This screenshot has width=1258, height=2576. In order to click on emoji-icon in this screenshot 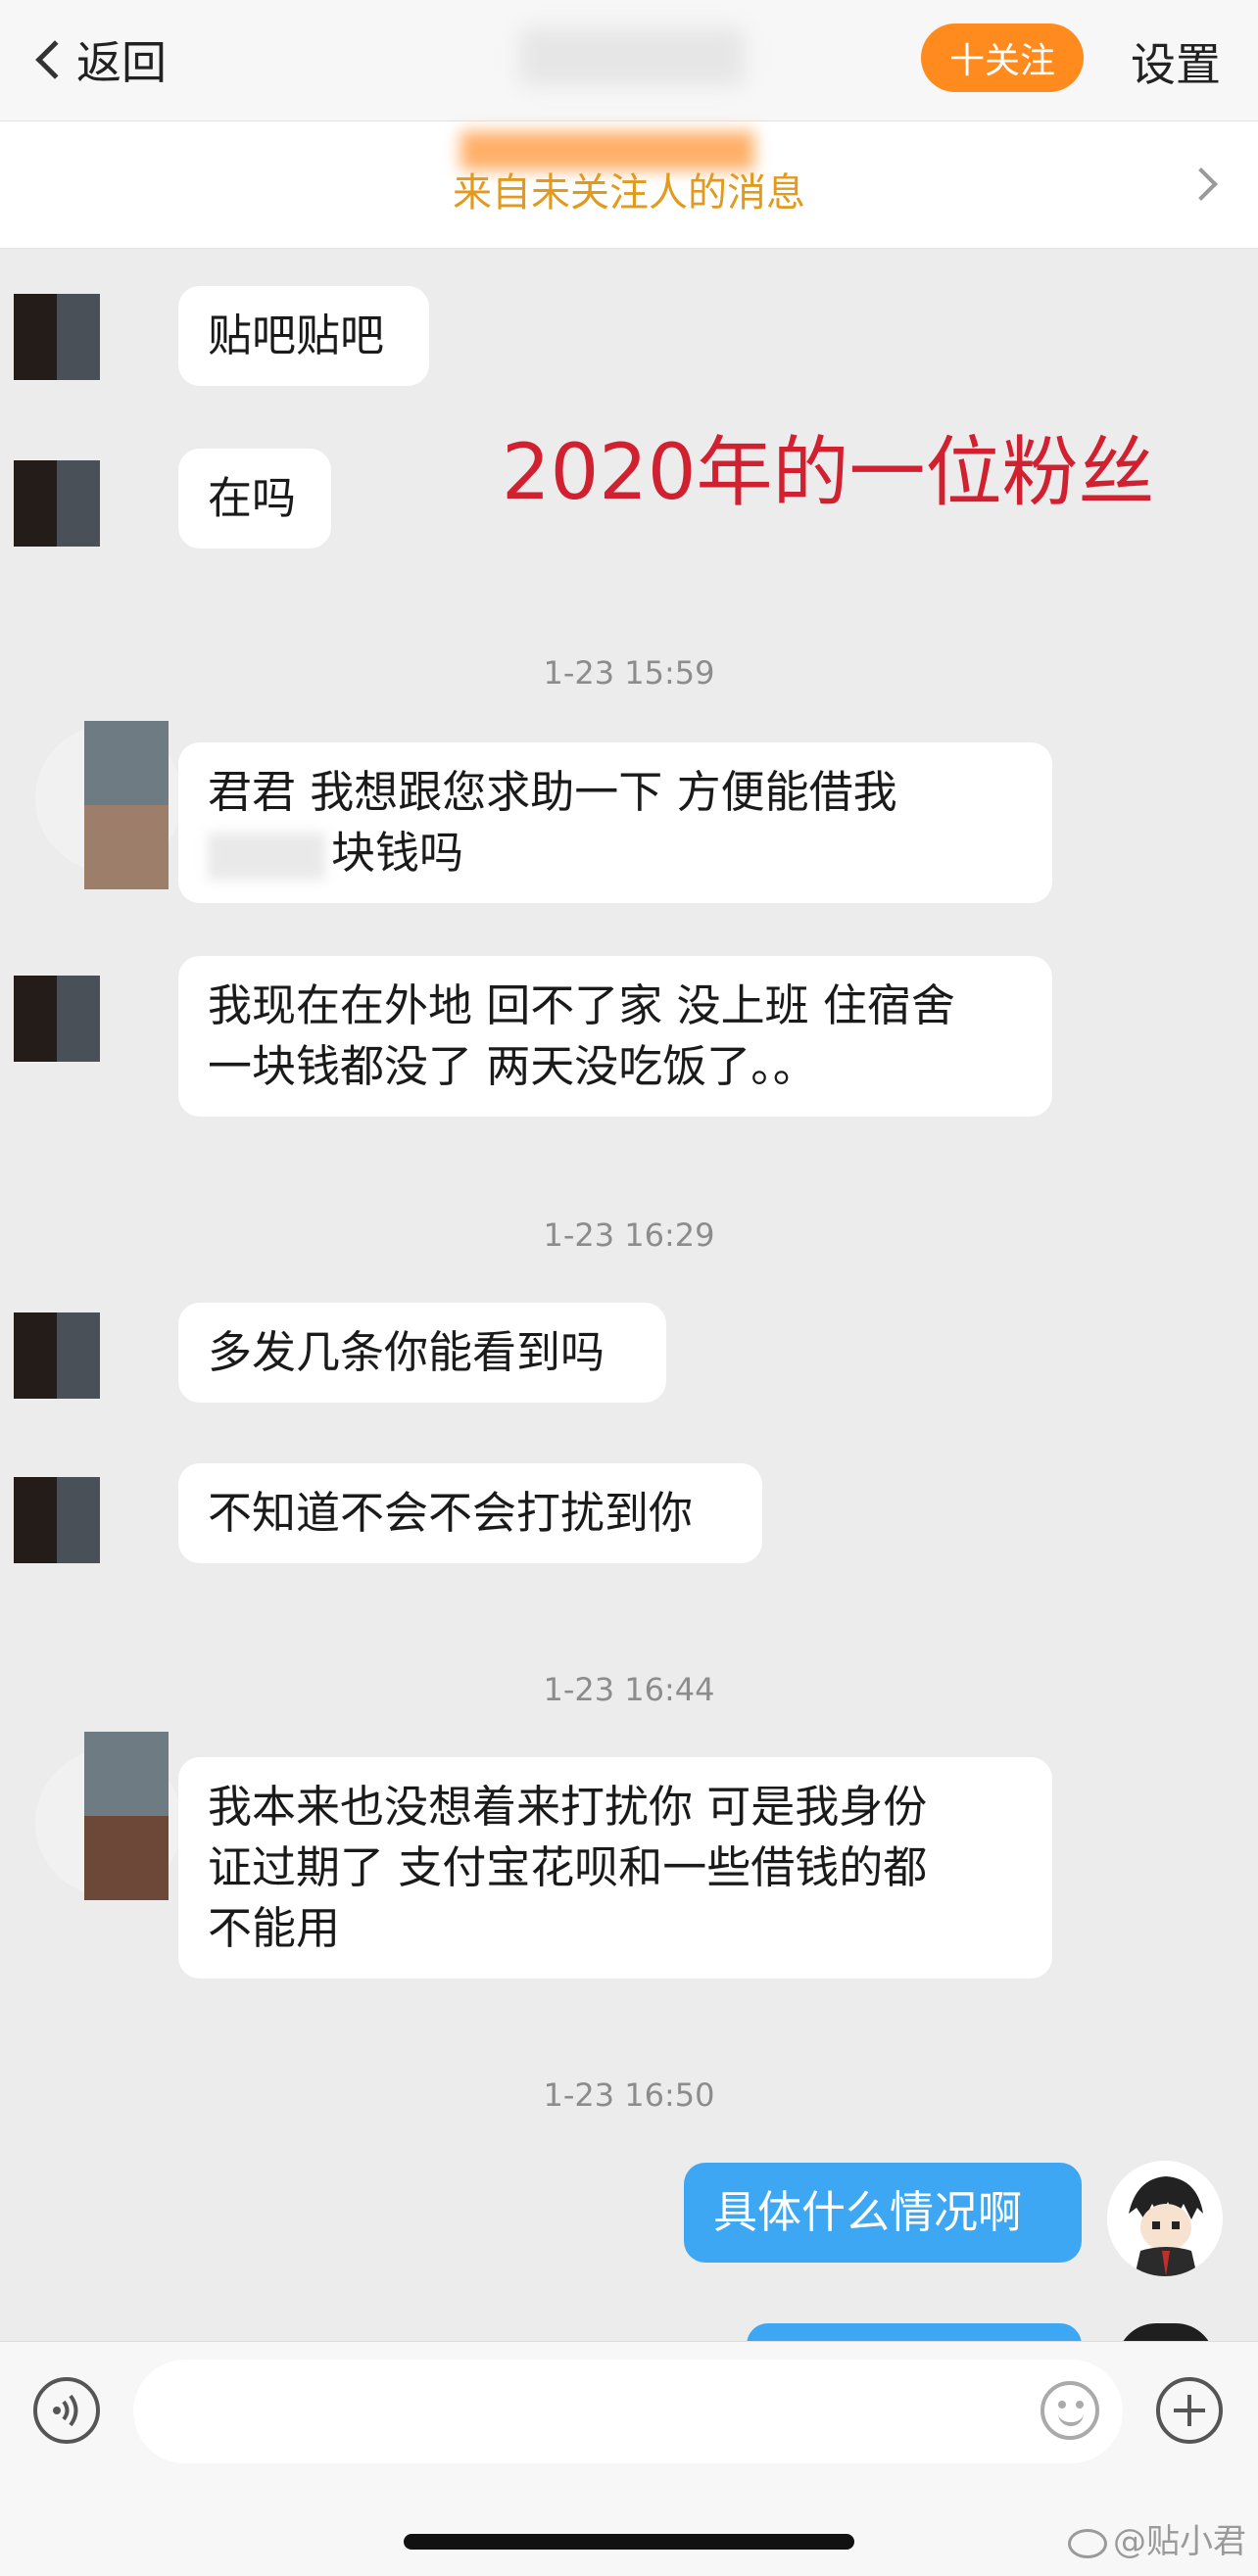, I will do `click(1069, 2410)`.